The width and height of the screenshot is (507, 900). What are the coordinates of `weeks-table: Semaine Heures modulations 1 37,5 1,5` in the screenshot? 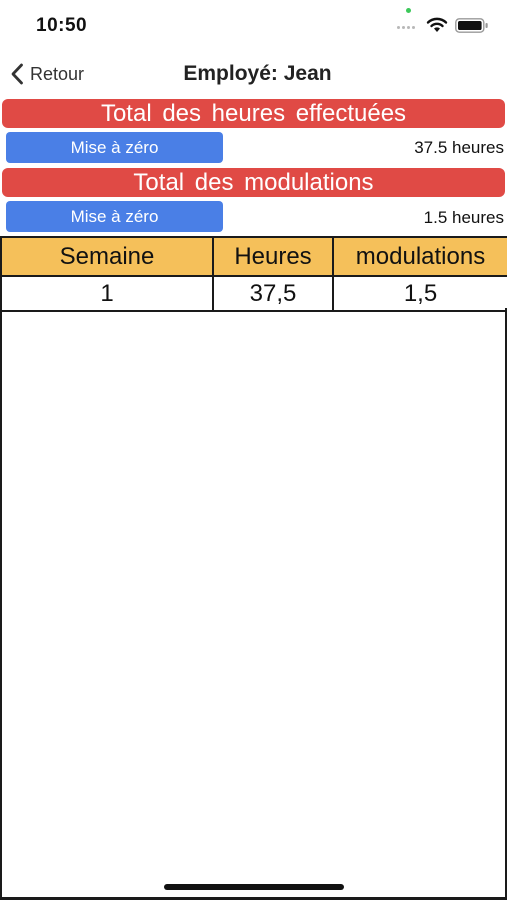 It's located at (253, 274).